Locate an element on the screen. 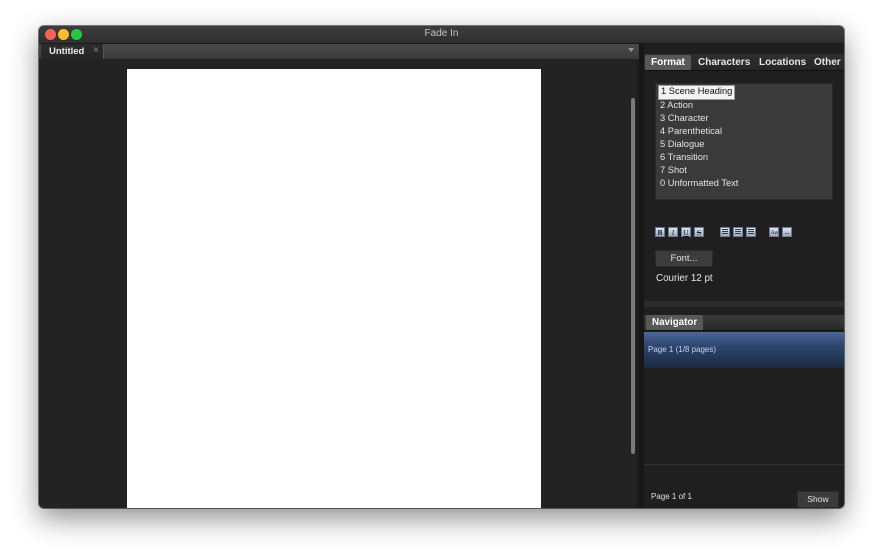  align-center-icon is located at coordinates (738, 232).